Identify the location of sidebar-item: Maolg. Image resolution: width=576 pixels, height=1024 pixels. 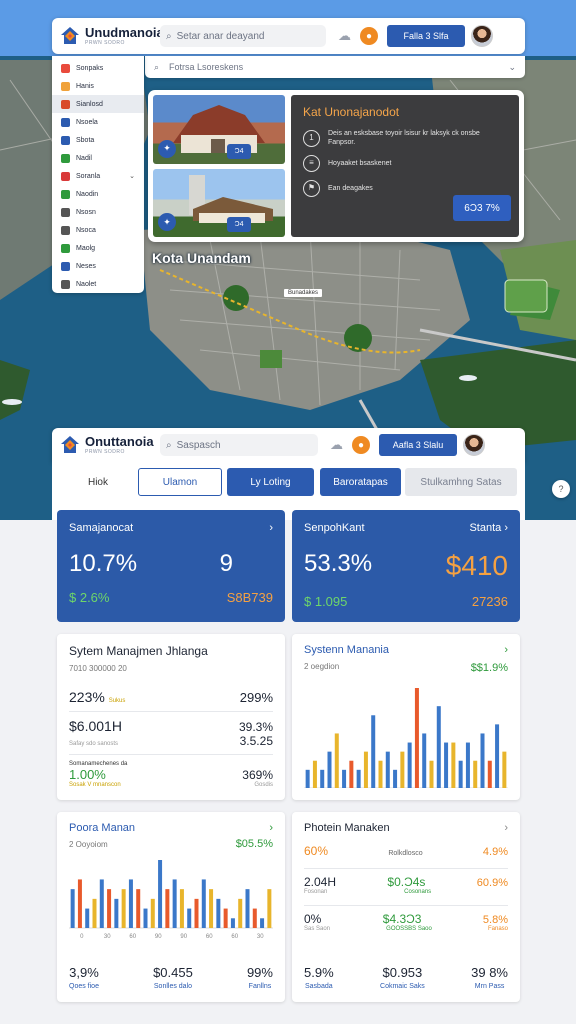
(98, 248).